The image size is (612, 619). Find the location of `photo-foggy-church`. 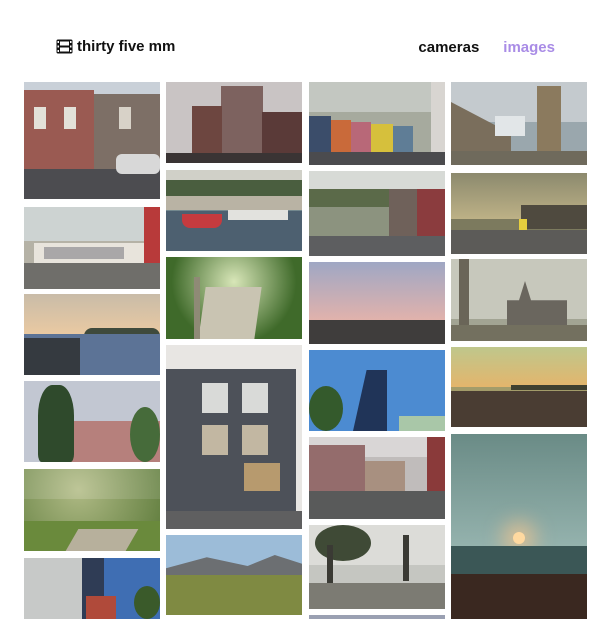

photo-foggy-church is located at coordinates (519, 300).